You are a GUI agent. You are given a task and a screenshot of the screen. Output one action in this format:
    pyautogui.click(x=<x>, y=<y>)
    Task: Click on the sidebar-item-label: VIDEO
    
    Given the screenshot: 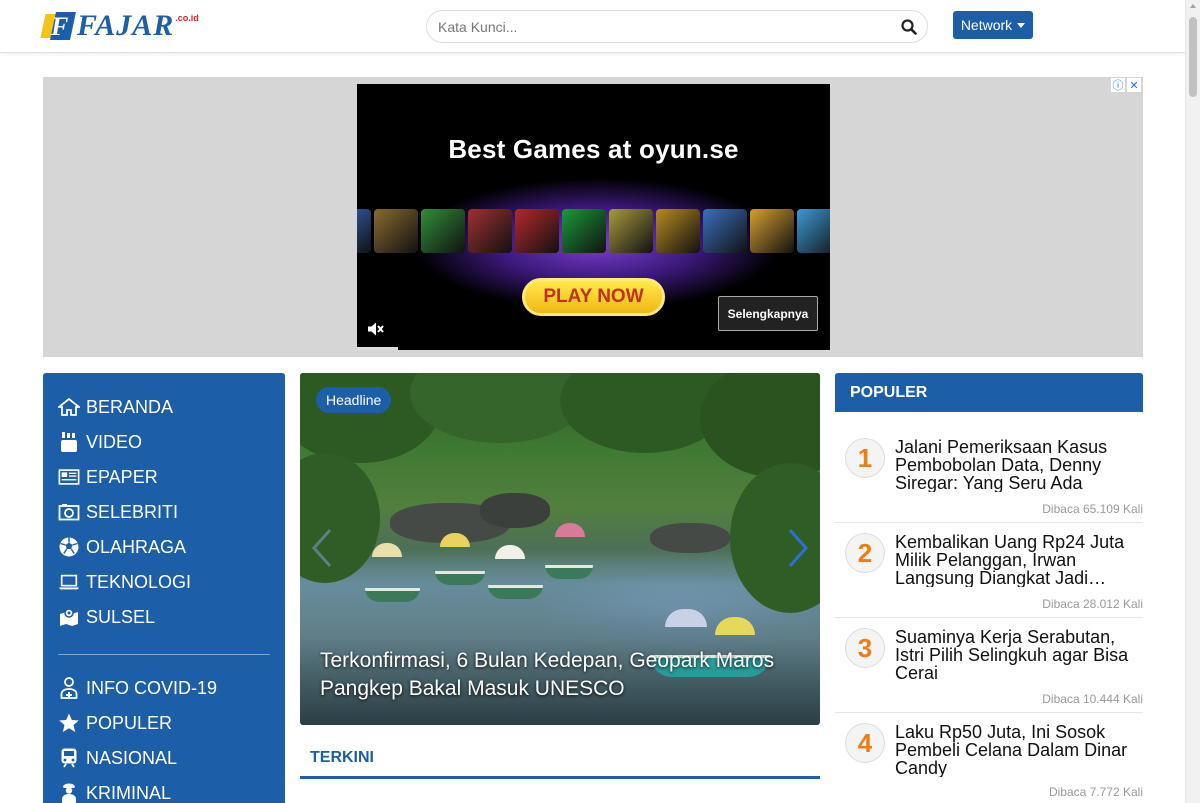 What is the action you would take?
    pyautogui.click(x=114, y=441)
    